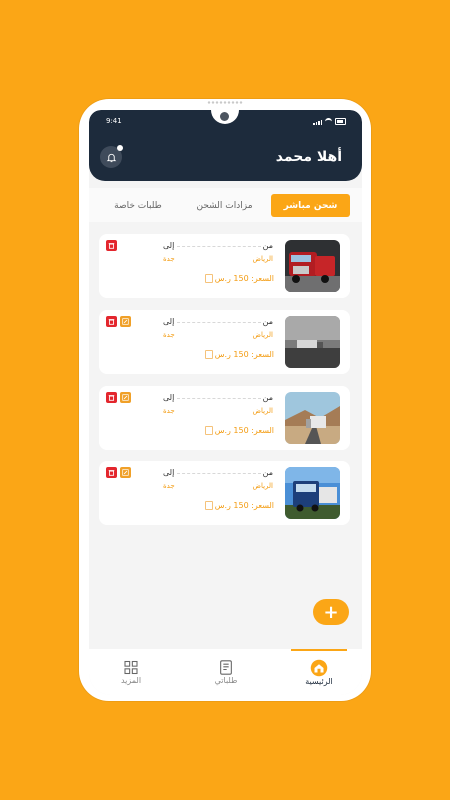 The image size is (450, 800). What do you see at coordinates (319, 668) in the screenshot?
I see `home-icon` at bounding box center [319, 668].